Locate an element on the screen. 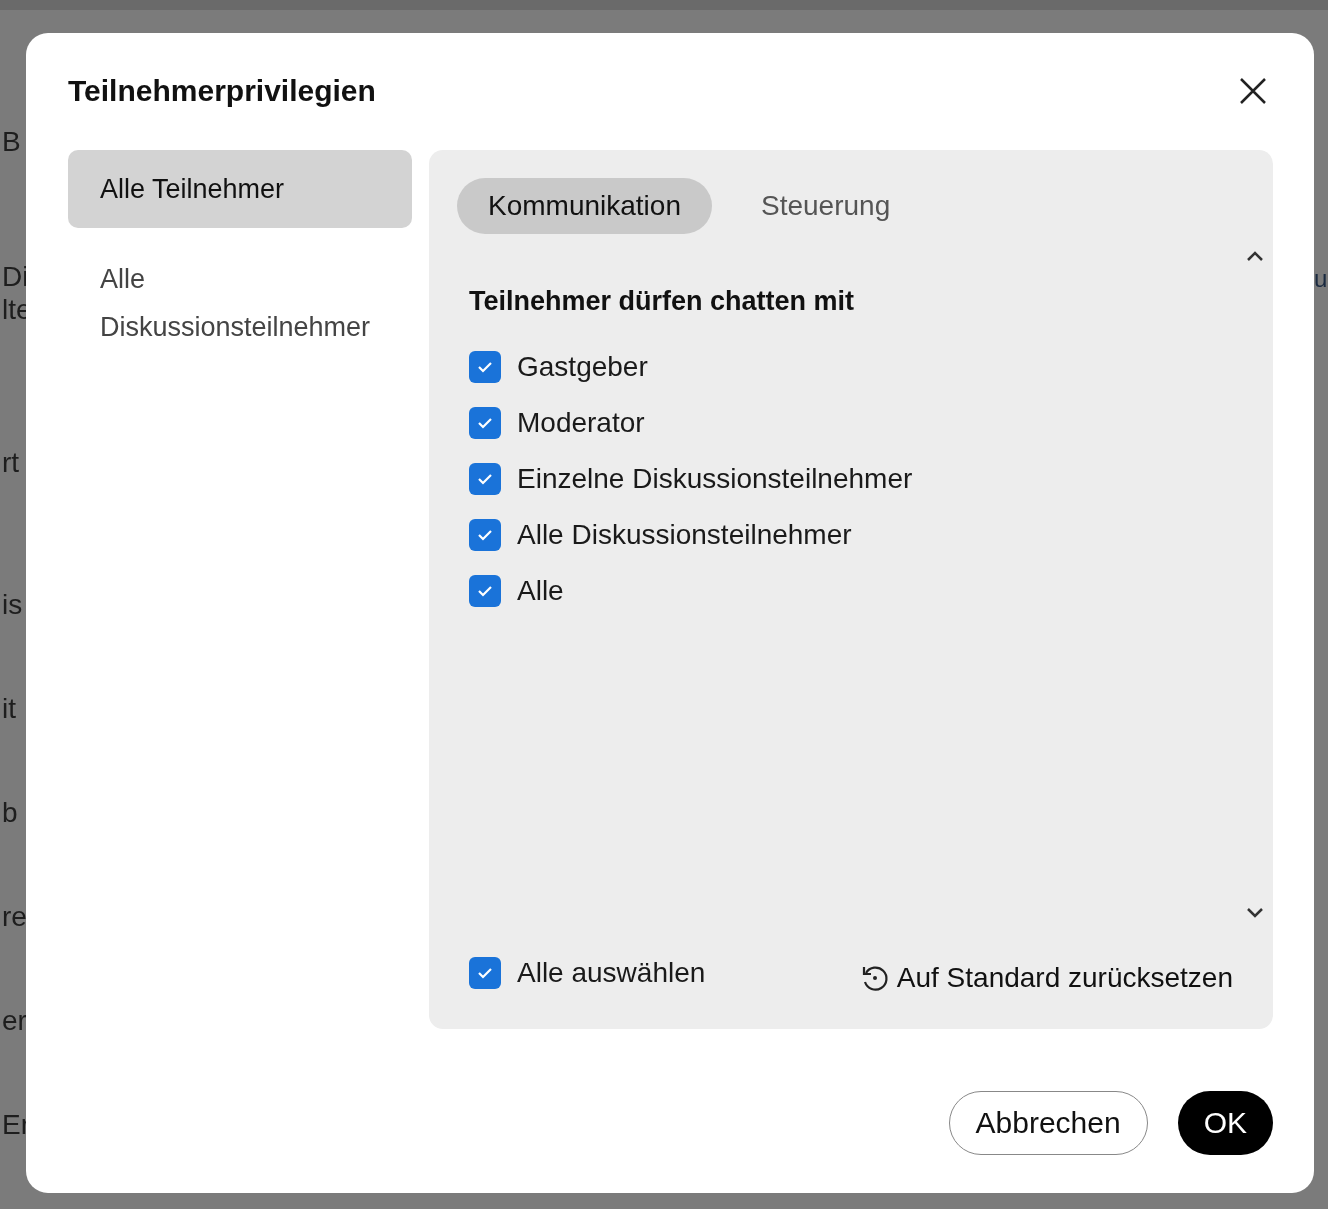 The image size is (1328, 1209). tab: Steuerung is located at coordinates (826, 206).